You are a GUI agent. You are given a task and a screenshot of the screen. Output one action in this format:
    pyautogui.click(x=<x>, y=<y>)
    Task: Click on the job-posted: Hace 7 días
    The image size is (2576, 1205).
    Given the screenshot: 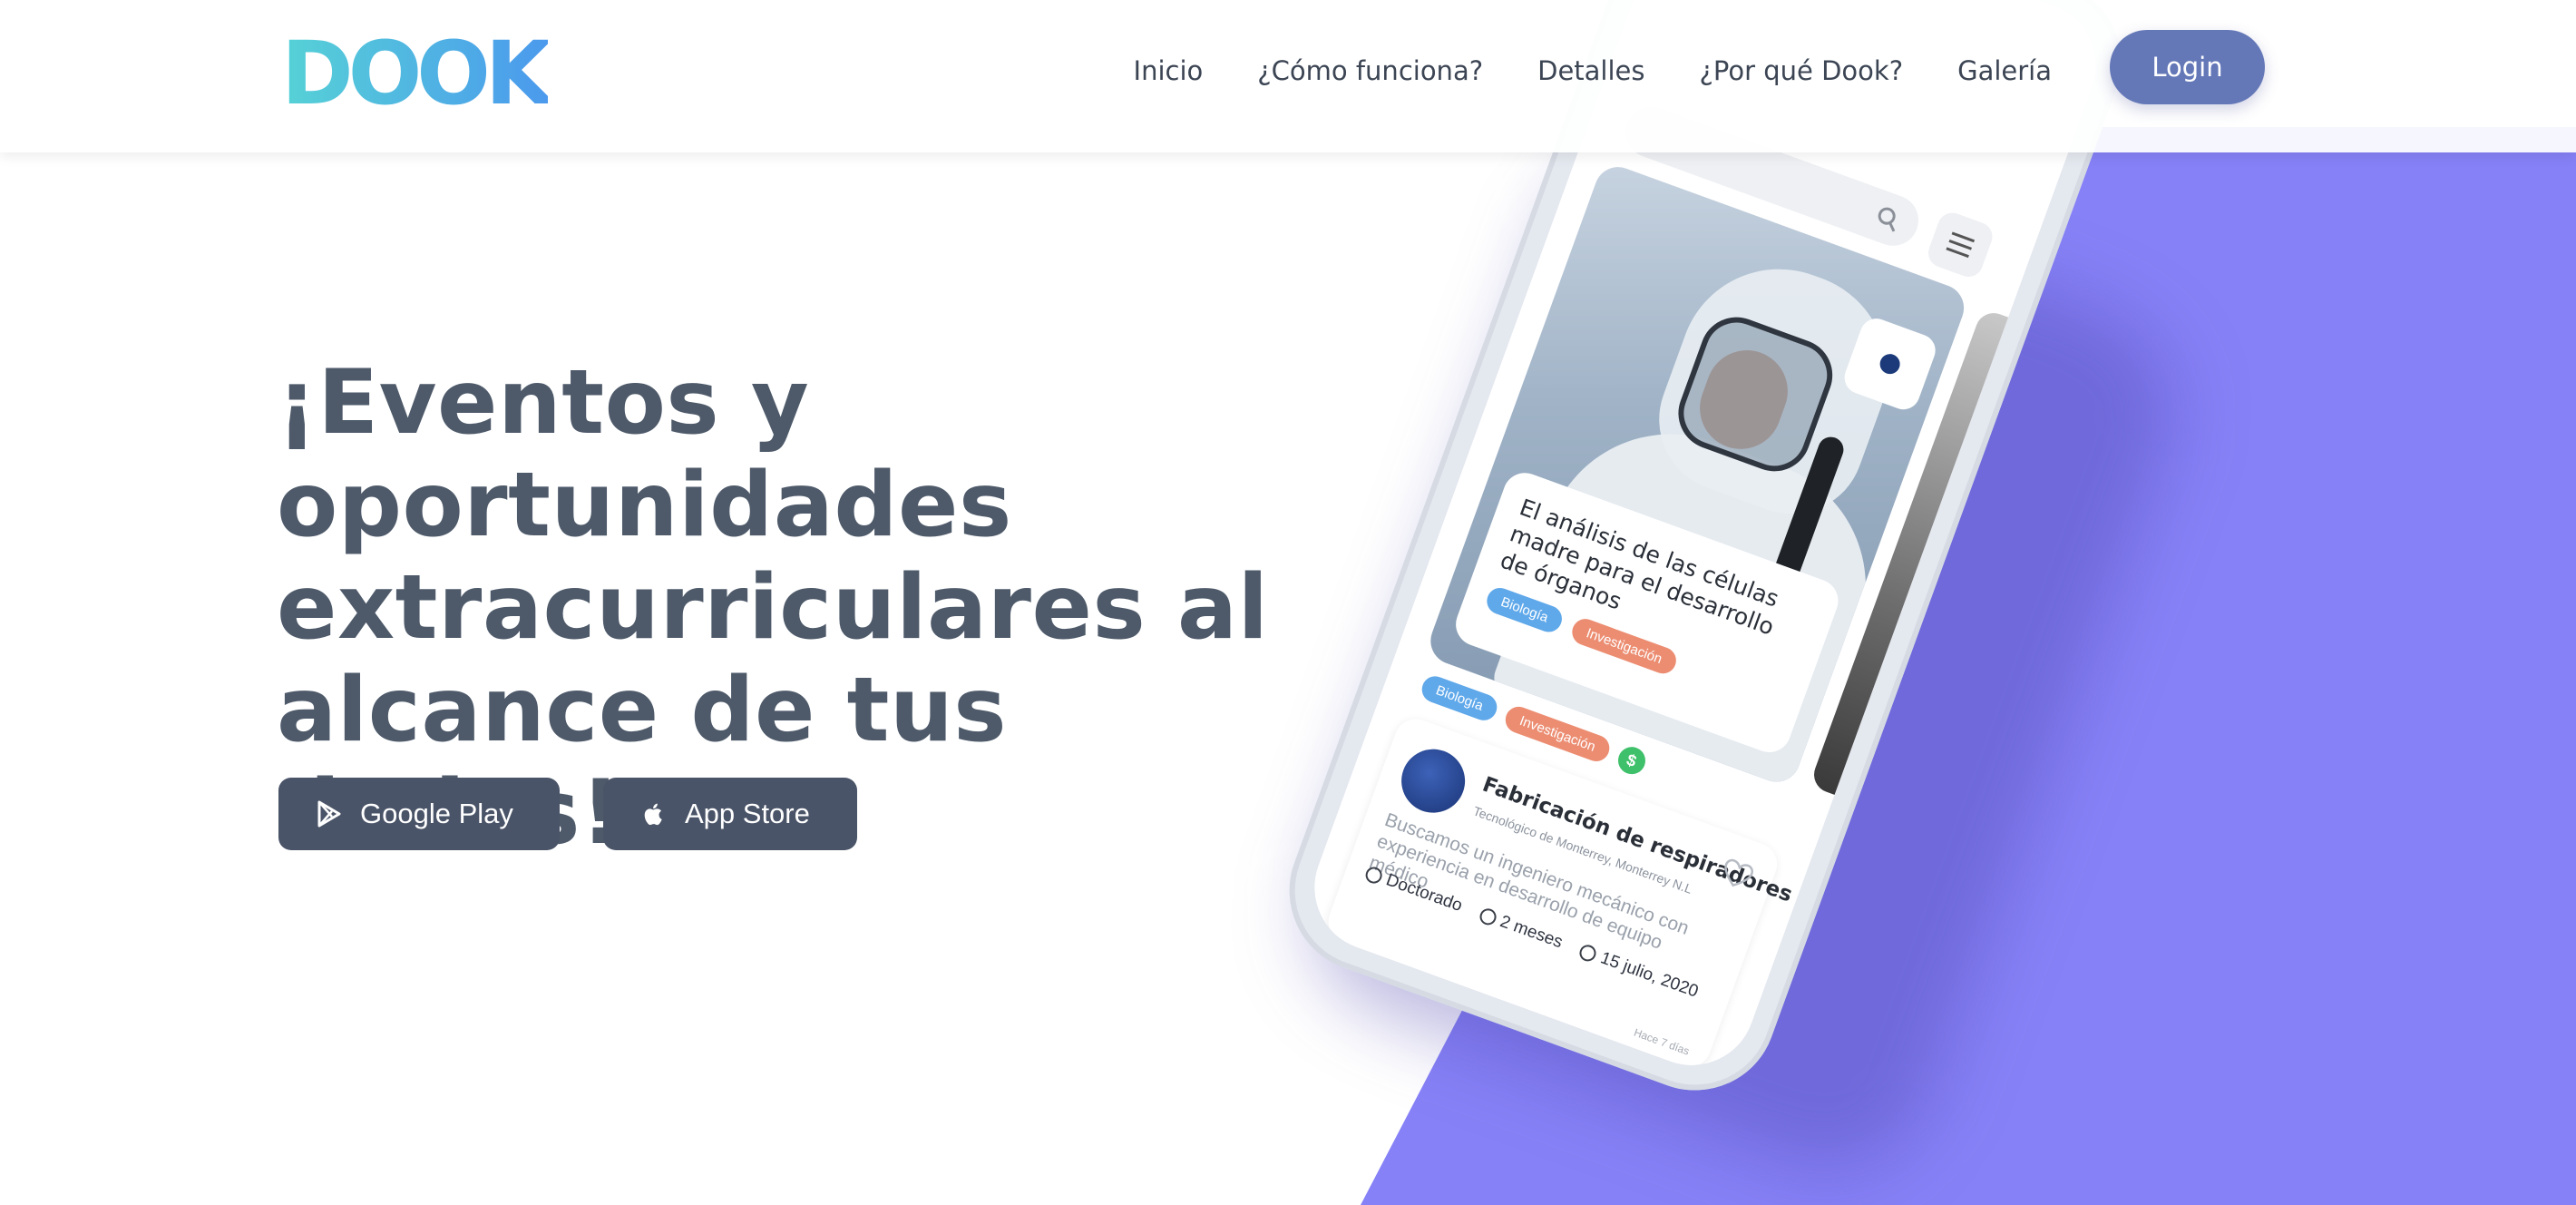 What is the action you would take?
    pyautogui.click(x=1662, y=1041)
    